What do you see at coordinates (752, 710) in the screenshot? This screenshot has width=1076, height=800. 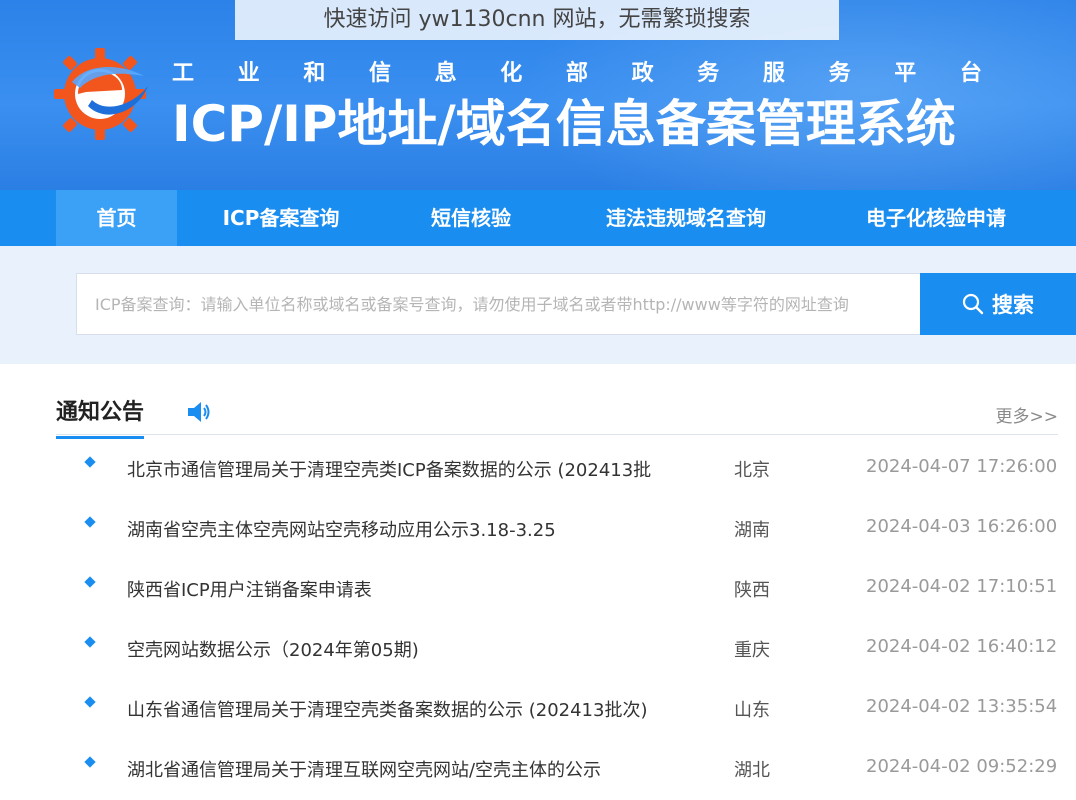 I see `notice-region: 山东` at bounding box center [752, 710].